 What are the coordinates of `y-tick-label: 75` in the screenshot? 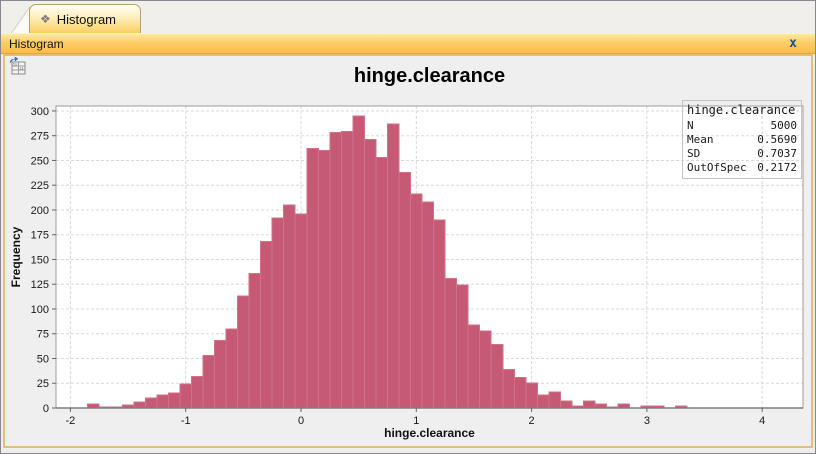 It's located at (43, 335).